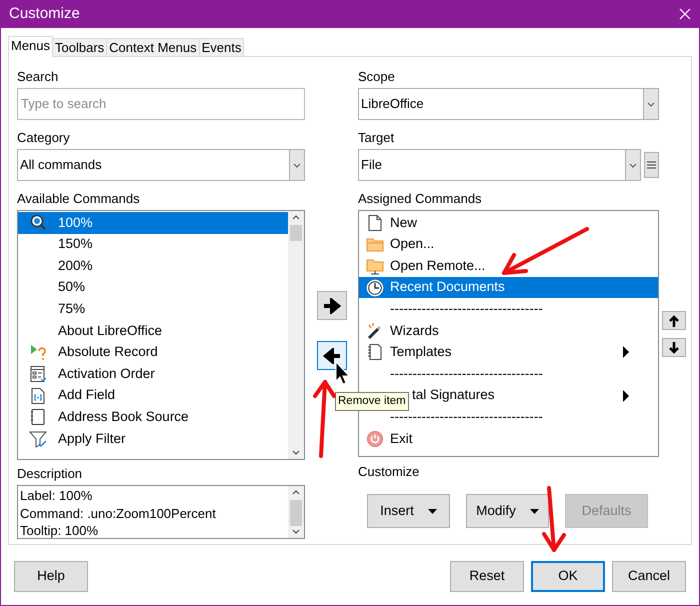 Image resolution: width=700 pixels, height=606 pixels. I want to click on field-label: Scope, so click(377, 77).